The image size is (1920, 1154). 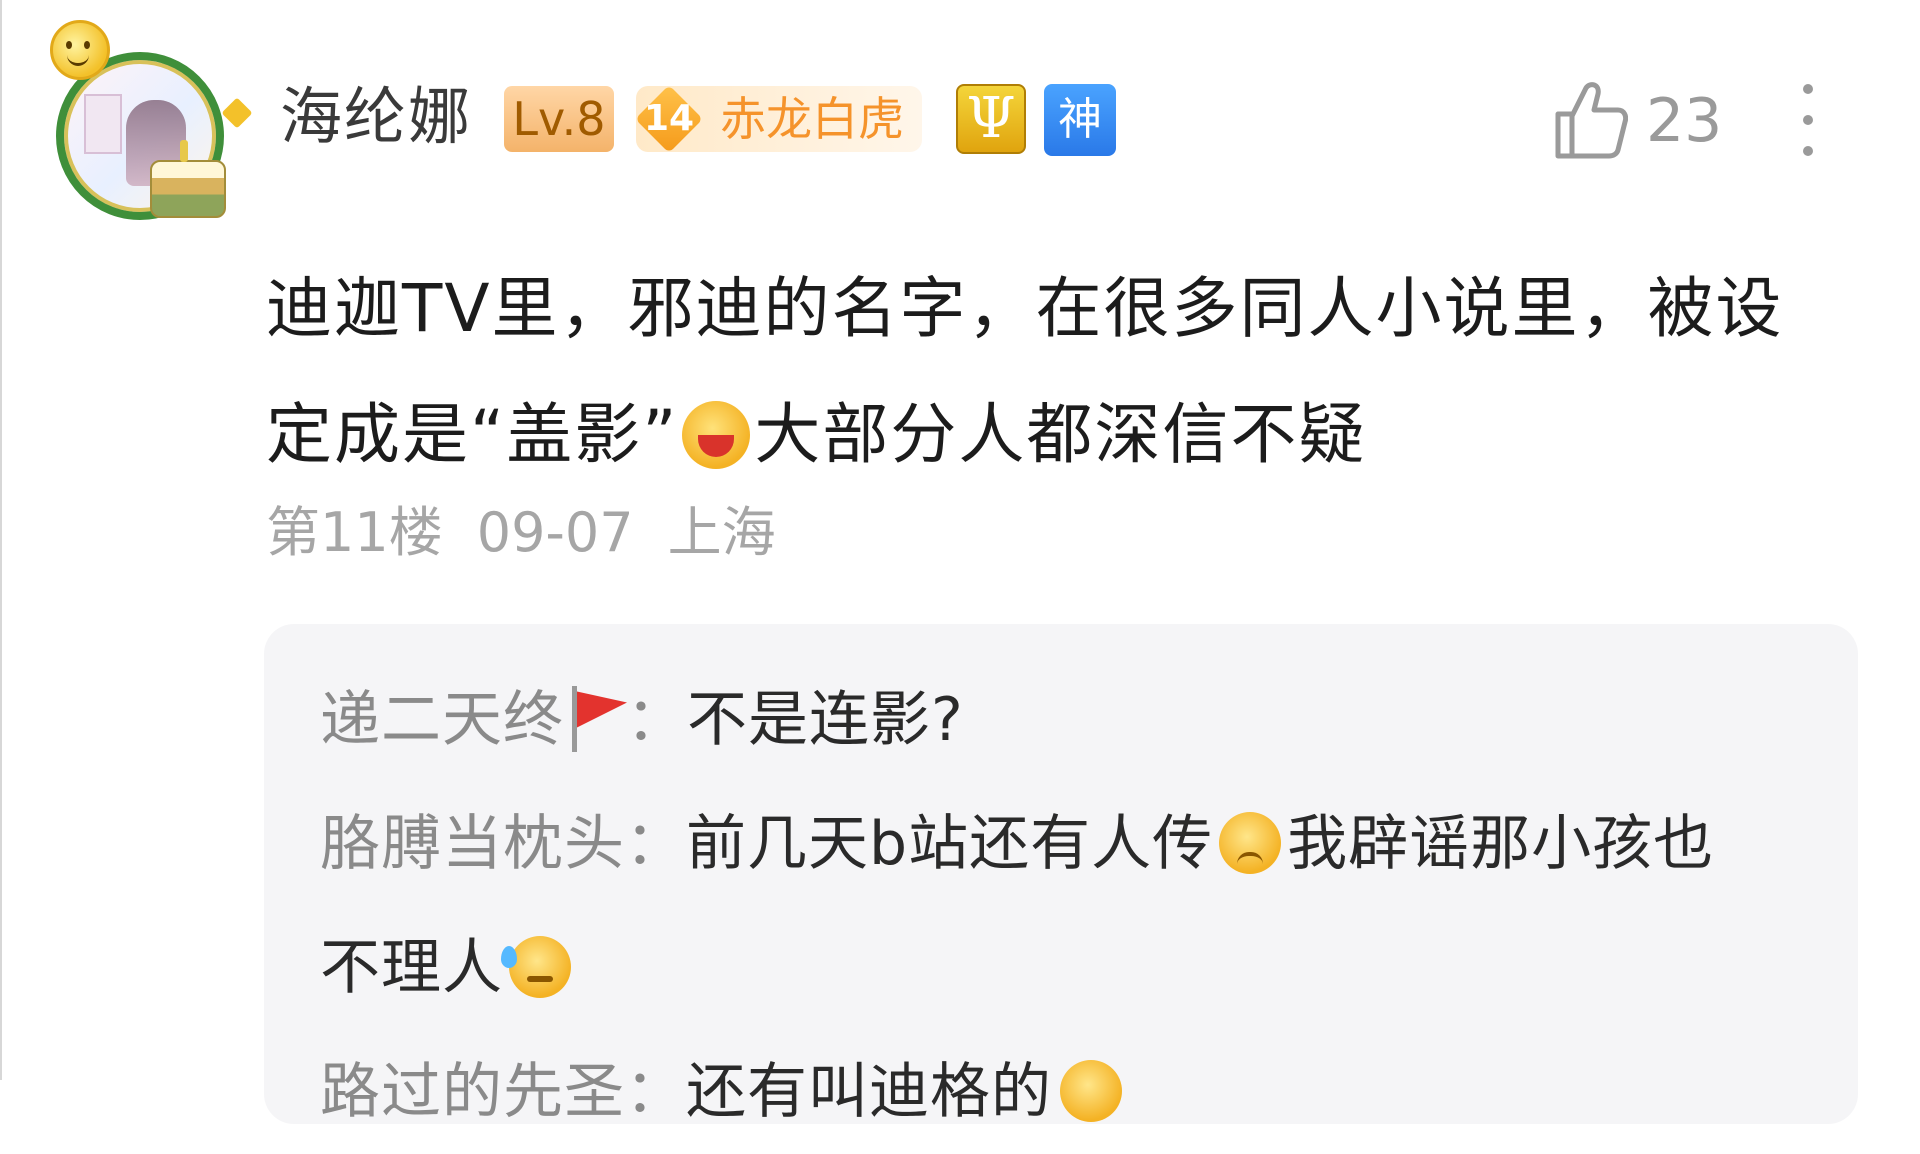 I want to click on emoji-icon, so click(x=1091, y=1091).